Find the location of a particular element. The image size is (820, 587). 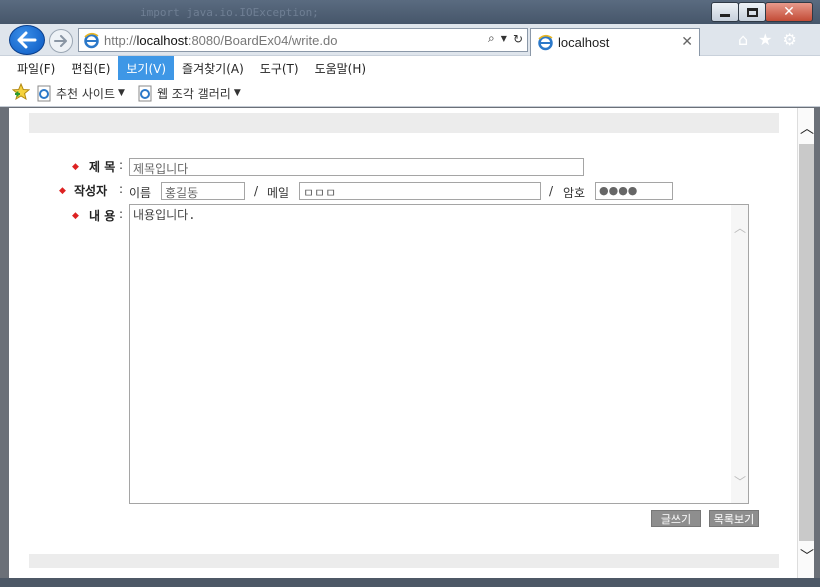

background-code-text: import java.io.IOException; is located at coordinates (229, 12).